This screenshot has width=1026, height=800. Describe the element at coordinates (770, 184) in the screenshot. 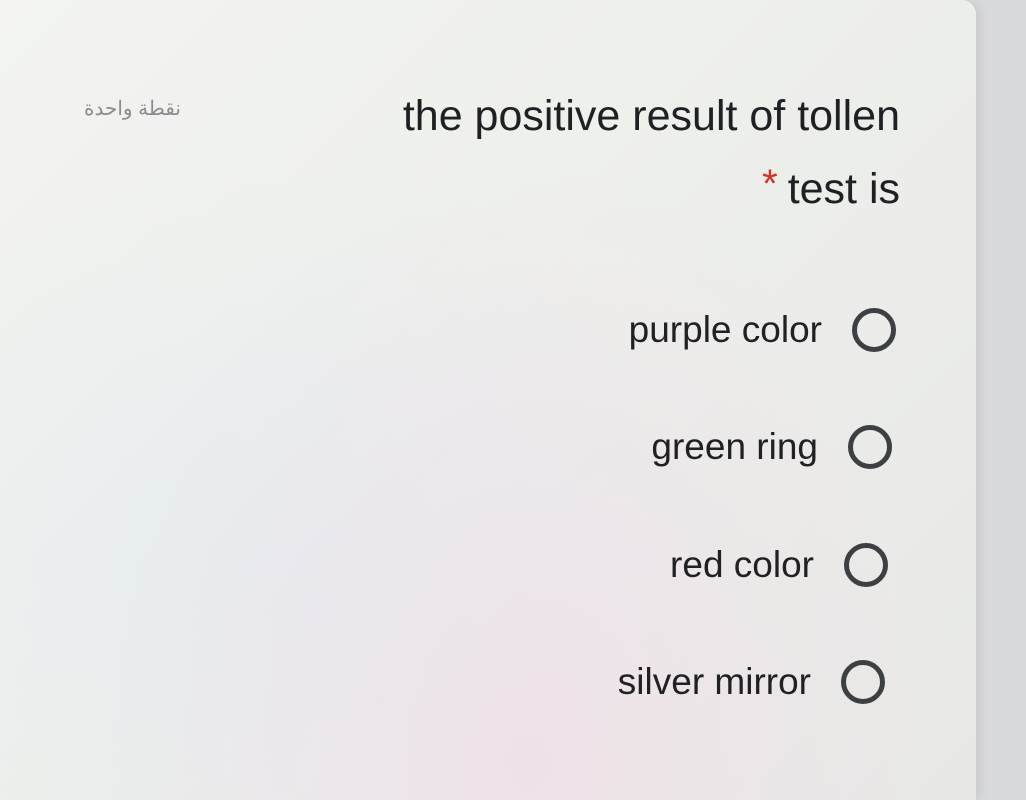

I see `required-asterisk: *` at that location.